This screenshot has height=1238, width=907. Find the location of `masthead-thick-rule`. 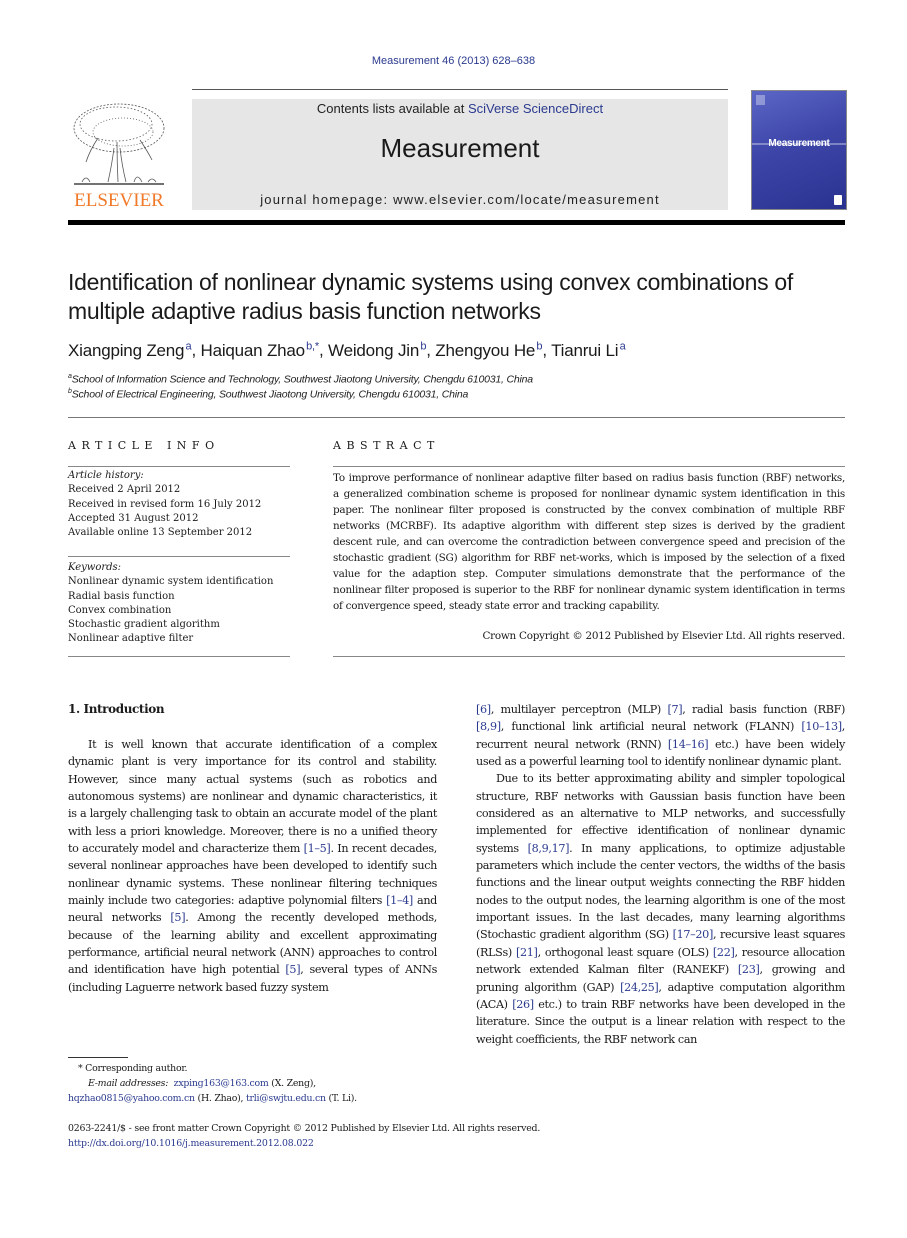

masthead-thick-rule is located at coordinates (456, 222).